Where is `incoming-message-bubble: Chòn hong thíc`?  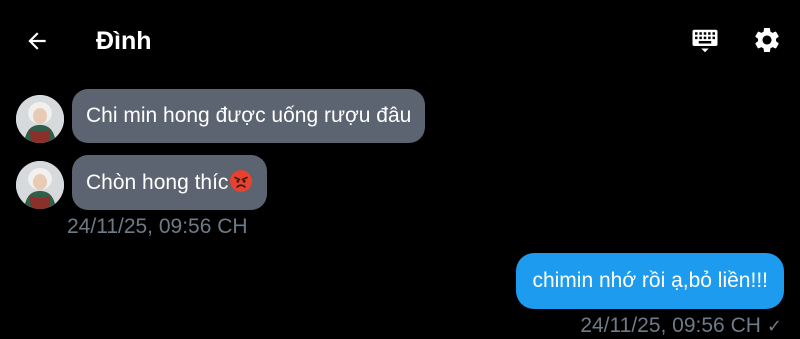
incoming-message-bubble: Chòn hong thíc is located at coordinates (170, 182).